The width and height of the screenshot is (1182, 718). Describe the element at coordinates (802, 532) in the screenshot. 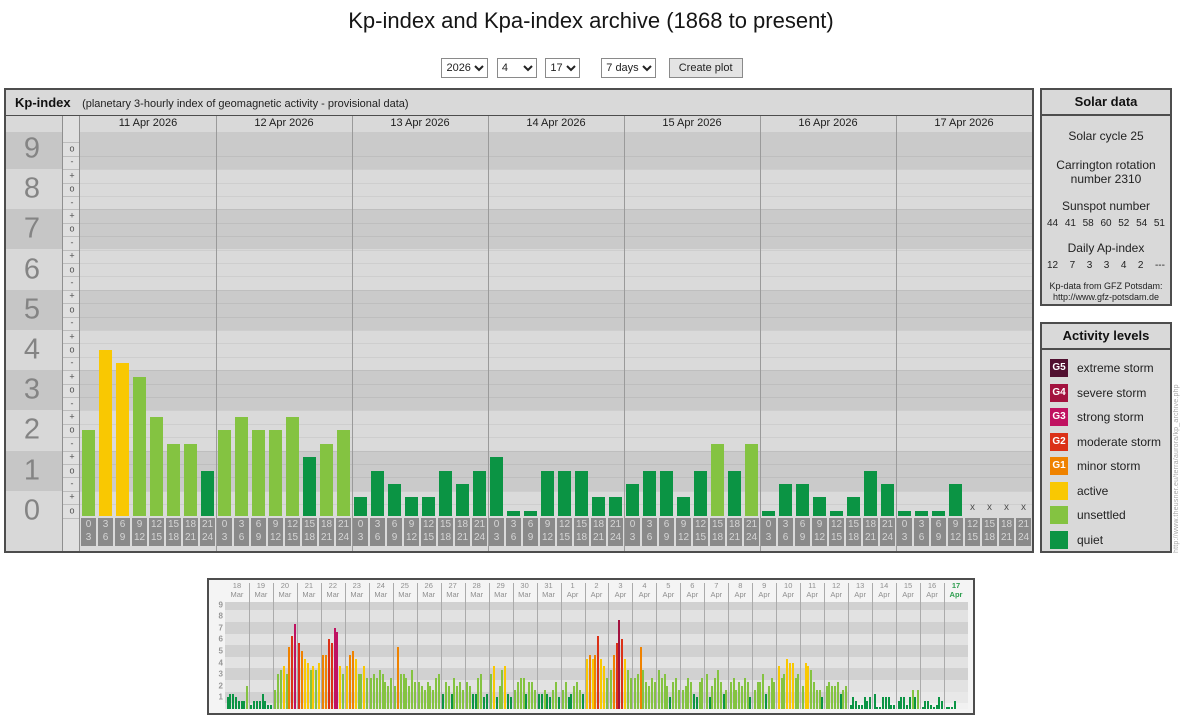

I see `hour-label-box: 69` at that location.